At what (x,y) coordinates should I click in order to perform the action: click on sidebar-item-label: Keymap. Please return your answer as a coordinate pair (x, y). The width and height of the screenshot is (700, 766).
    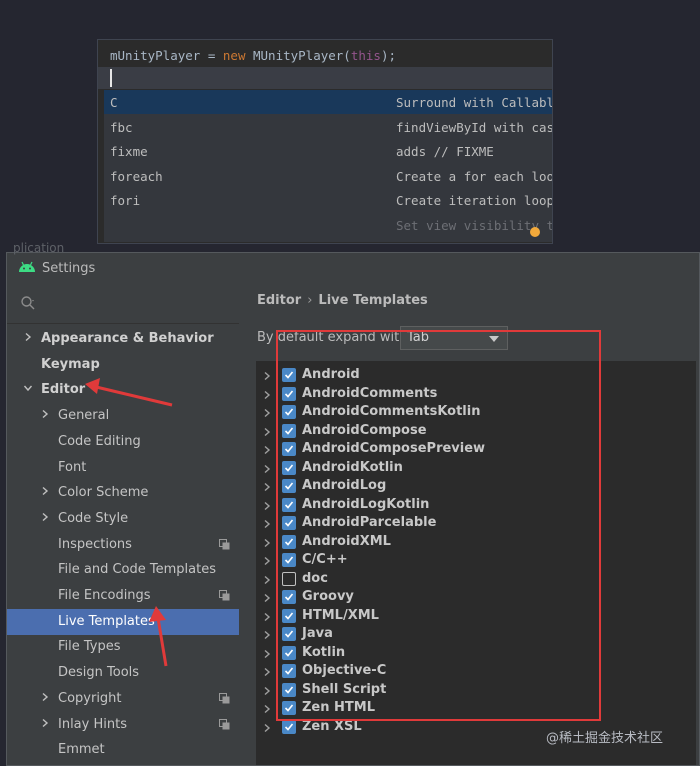
    Looking at the image, I should click on (70, 364).